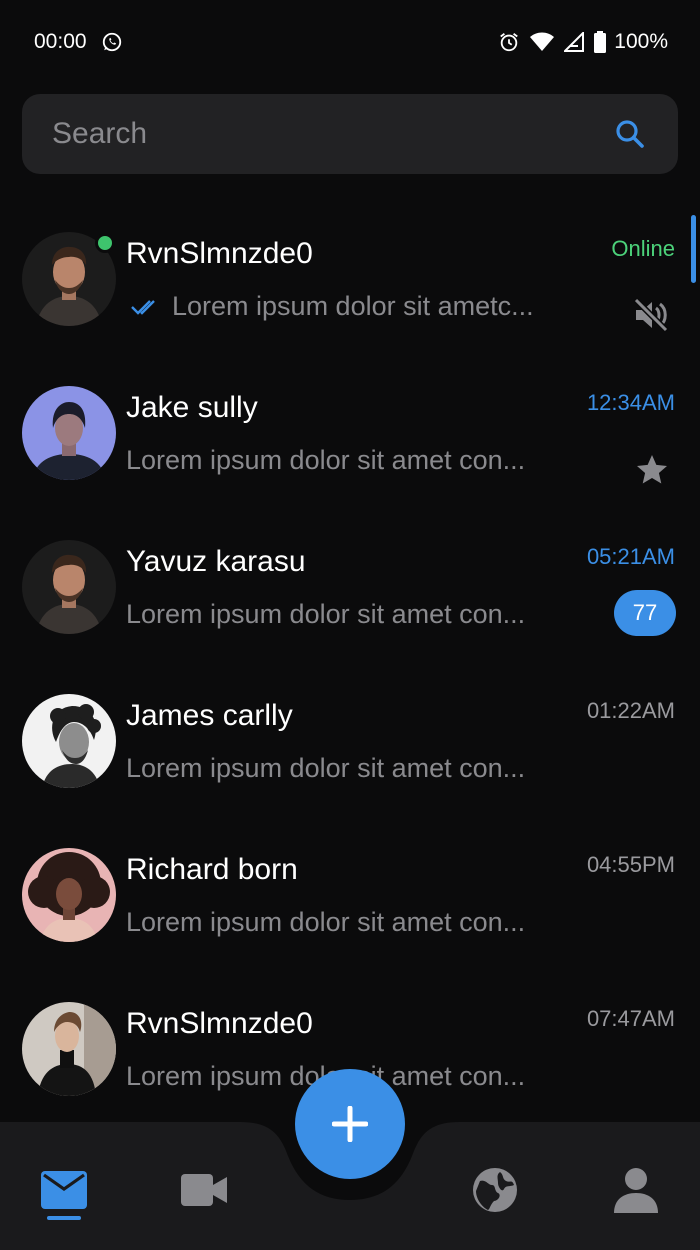  What do you see at coordinates (630, 402) in the screenshot?
I see `chat-time: 12:34AM` at bounding box center [630, 402].